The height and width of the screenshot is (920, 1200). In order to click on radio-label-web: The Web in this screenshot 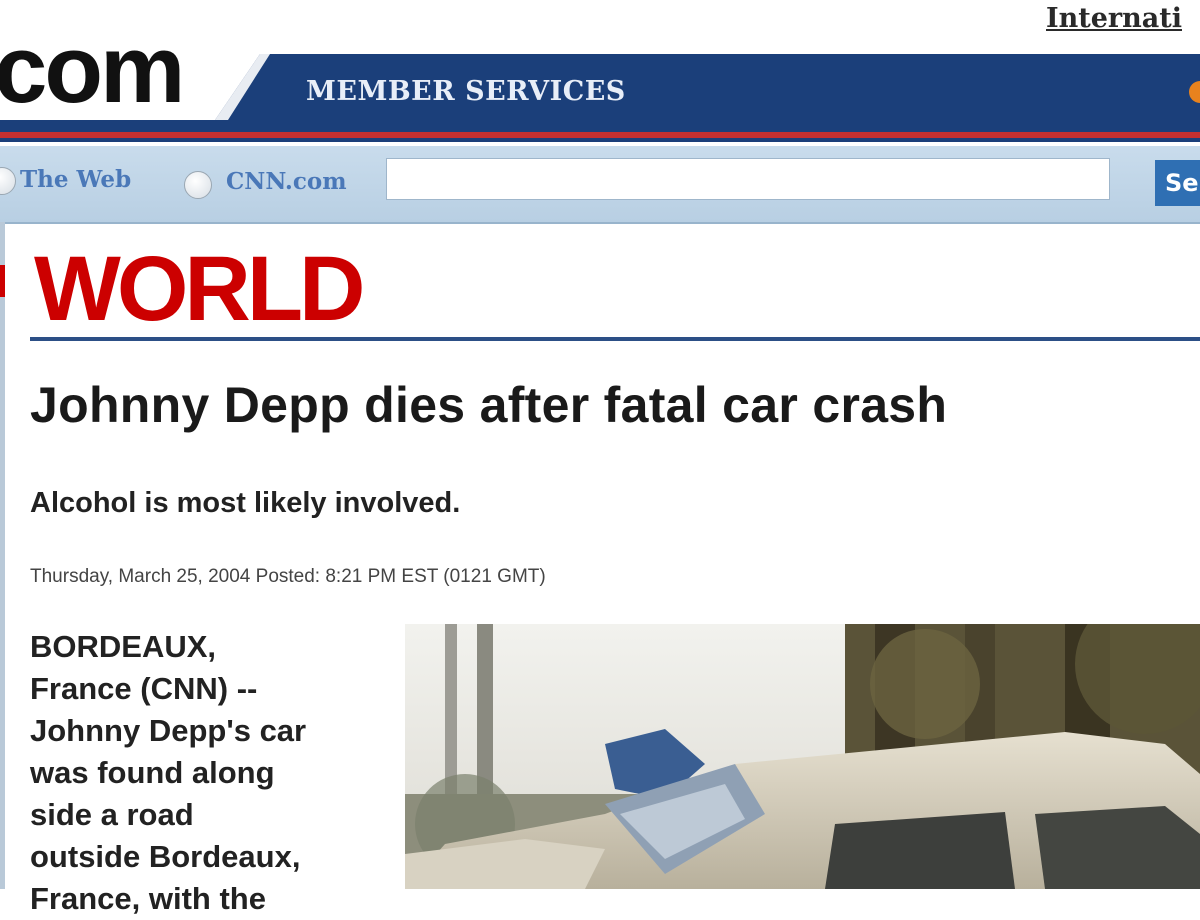, I will do `click(75, 179)`.